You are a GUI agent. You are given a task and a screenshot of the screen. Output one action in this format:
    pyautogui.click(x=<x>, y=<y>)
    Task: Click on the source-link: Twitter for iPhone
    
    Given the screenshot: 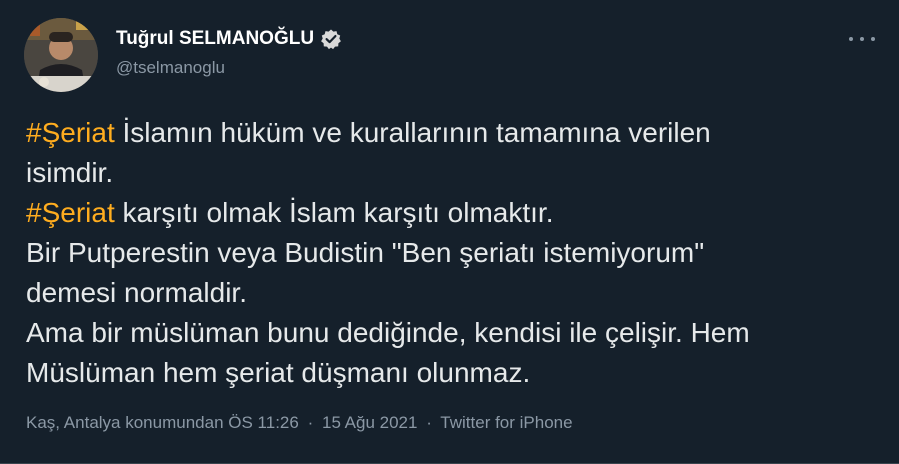 What is the action you would take?
    pyautogui.click(x=506, y=422)
    